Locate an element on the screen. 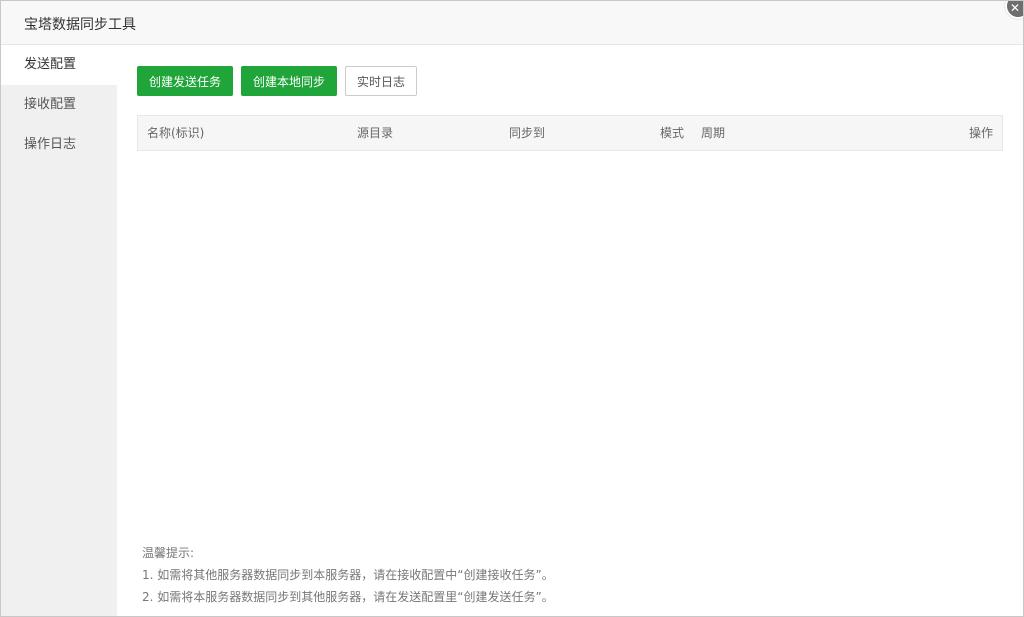 The height and width of the screenshot is (617, 1024). dialog-titlebar: 宝塔数据同步工具 is located at coordinates (512, 23).